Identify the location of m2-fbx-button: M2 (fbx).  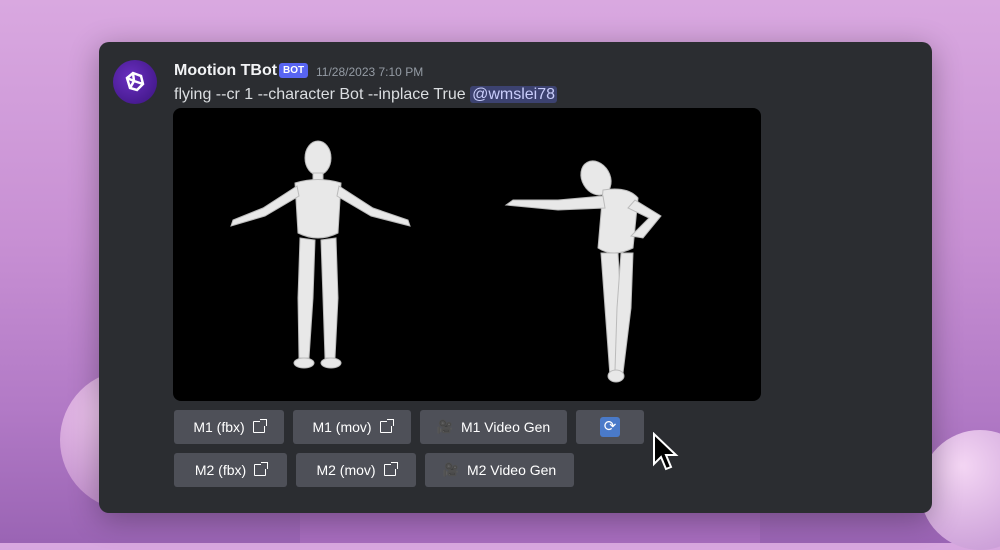
(230, 470).